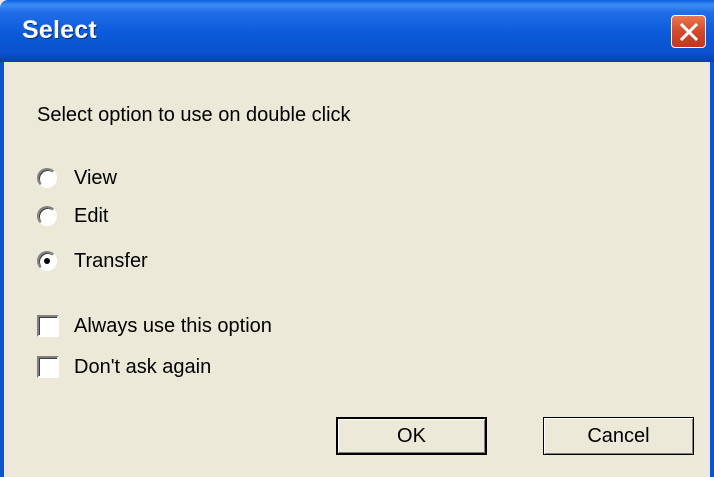  Describe the element at coordinates (111, 261) in the screenshot. I see `radio-label-transfer: Transfer` at that location.